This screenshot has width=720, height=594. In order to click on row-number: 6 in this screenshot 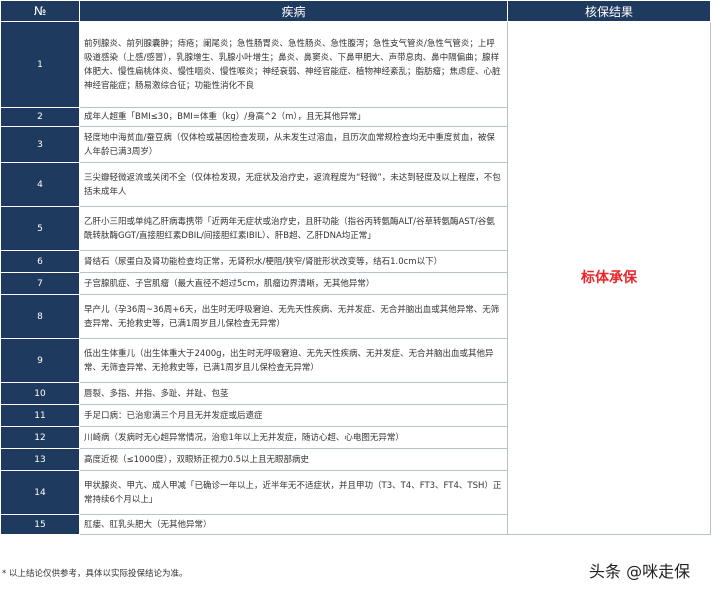, I will do `click(40, 261)`.